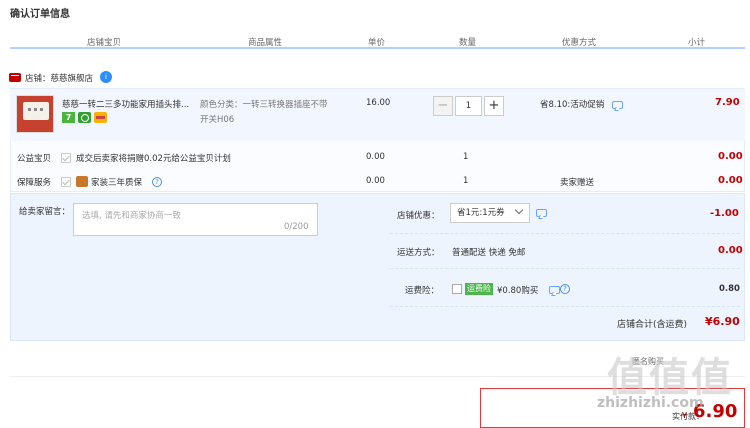  I want to click on column-header-subtotal: 小计, so click(697, 43).